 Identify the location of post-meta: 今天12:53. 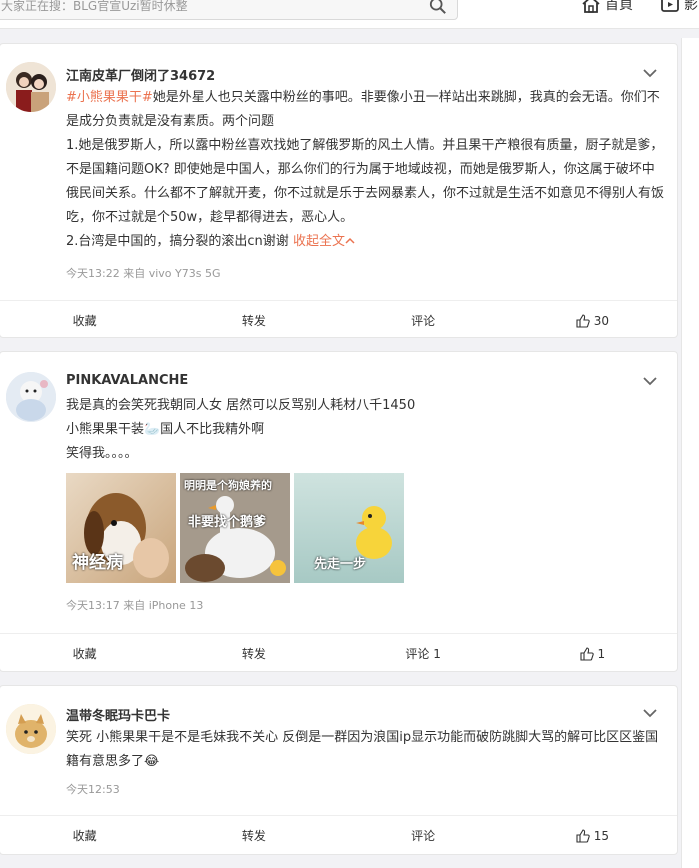
(93, 789).